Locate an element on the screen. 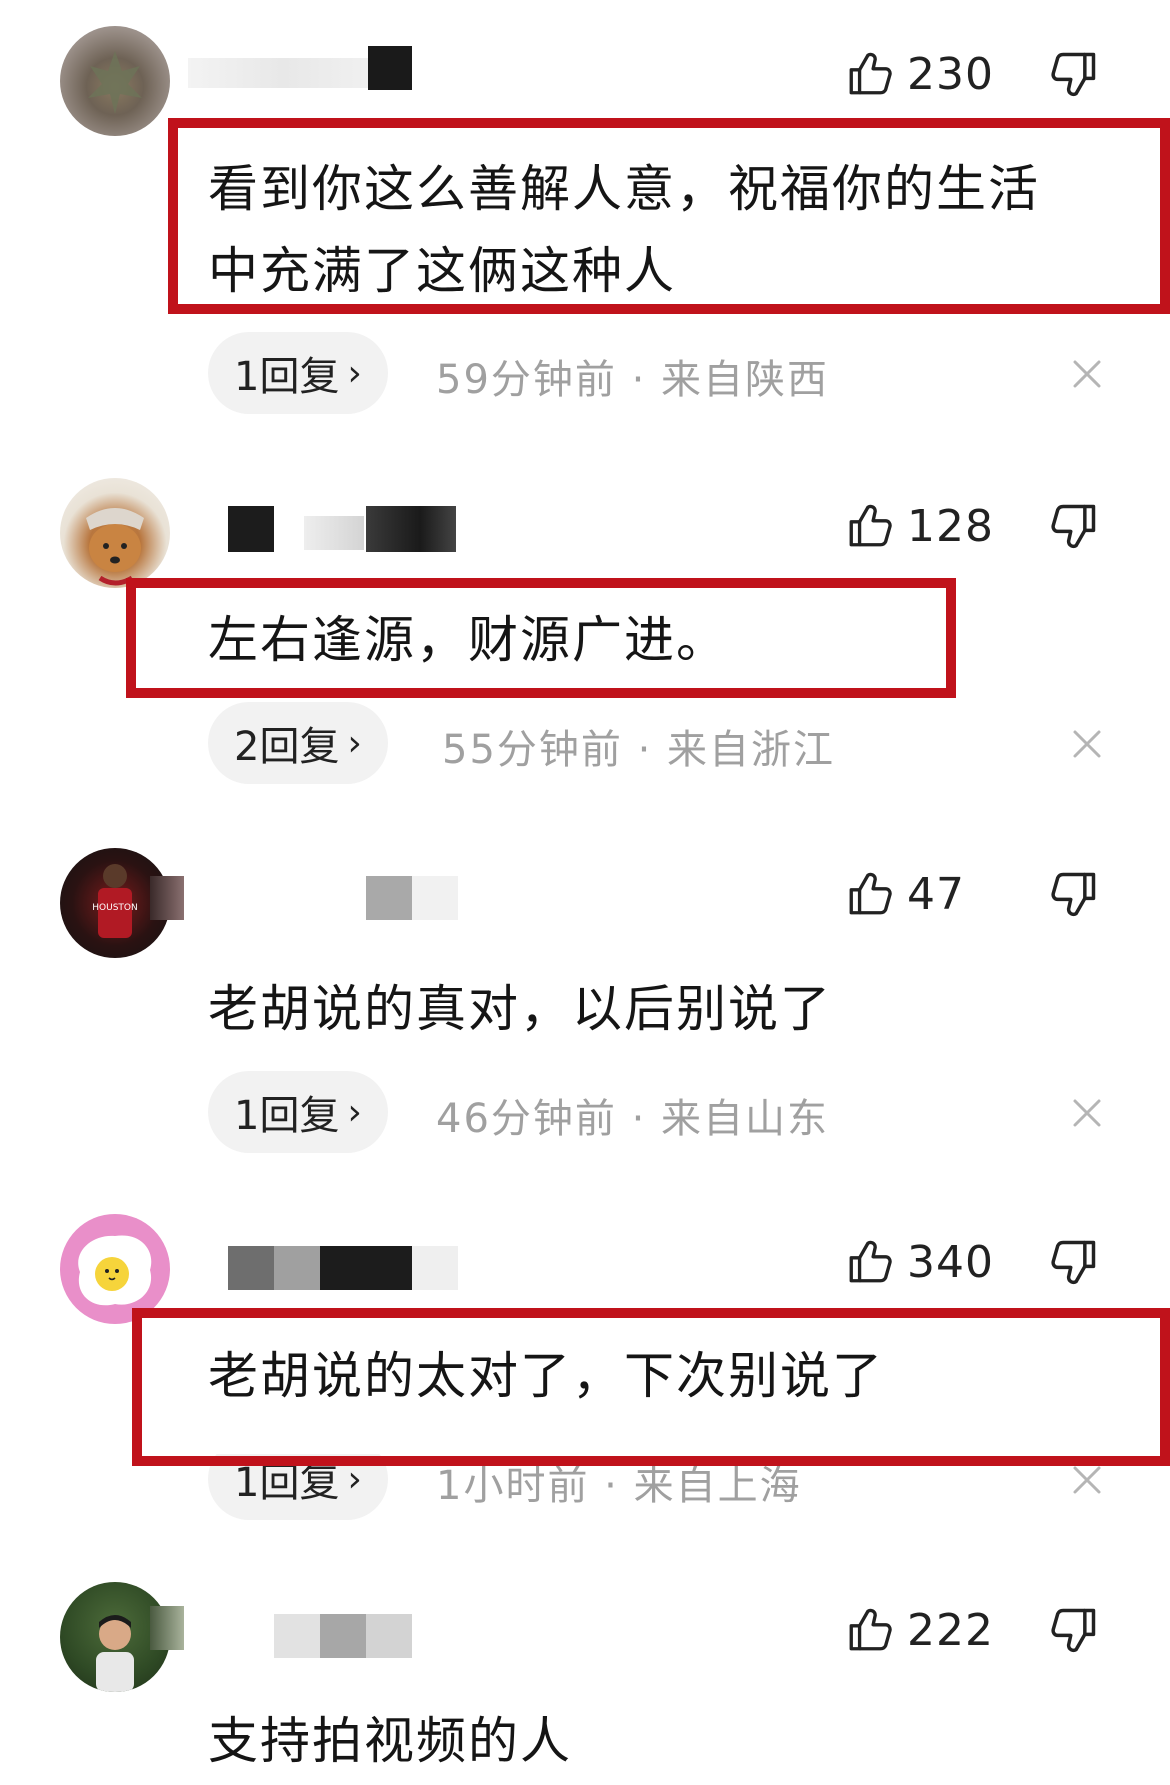 This screenshot has width=1170, height=1785. reply-button: 2回复 › is located at coordinates (298, 743).